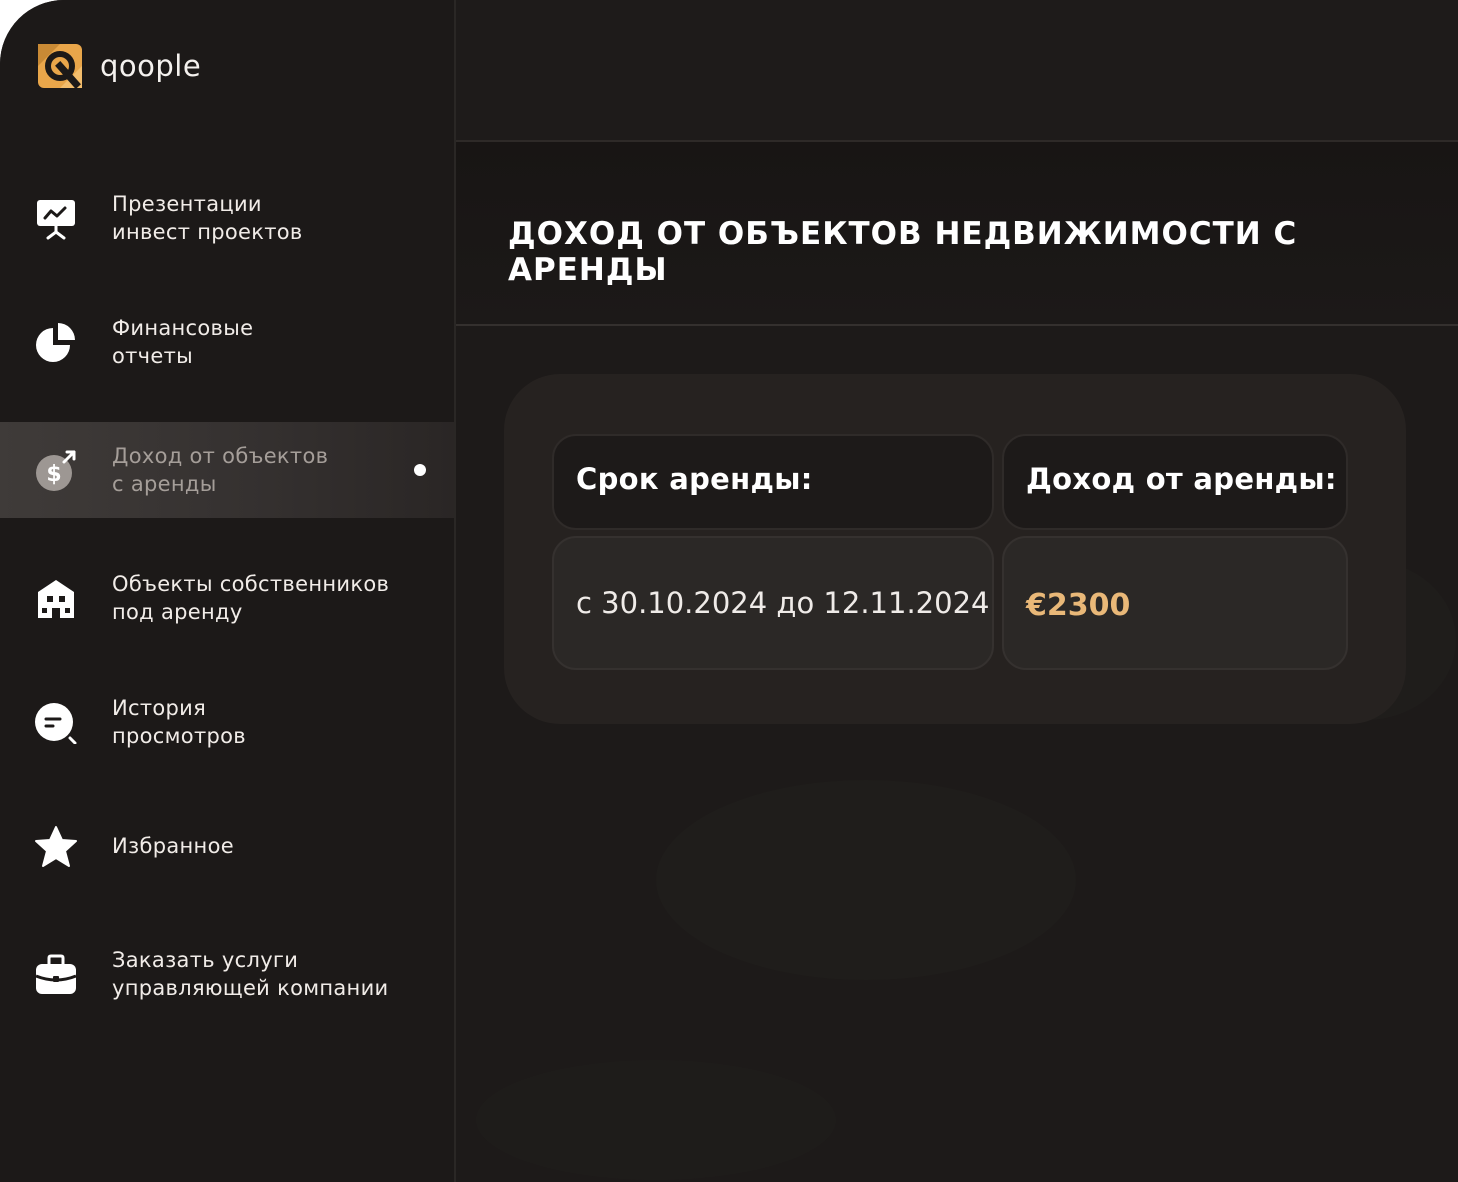 Image resolution: width=1458 pixels, height=1182 pixels. I want to click on sidebar-item-owner-properties: Объекты собственников под аренду, so click(227, 598).